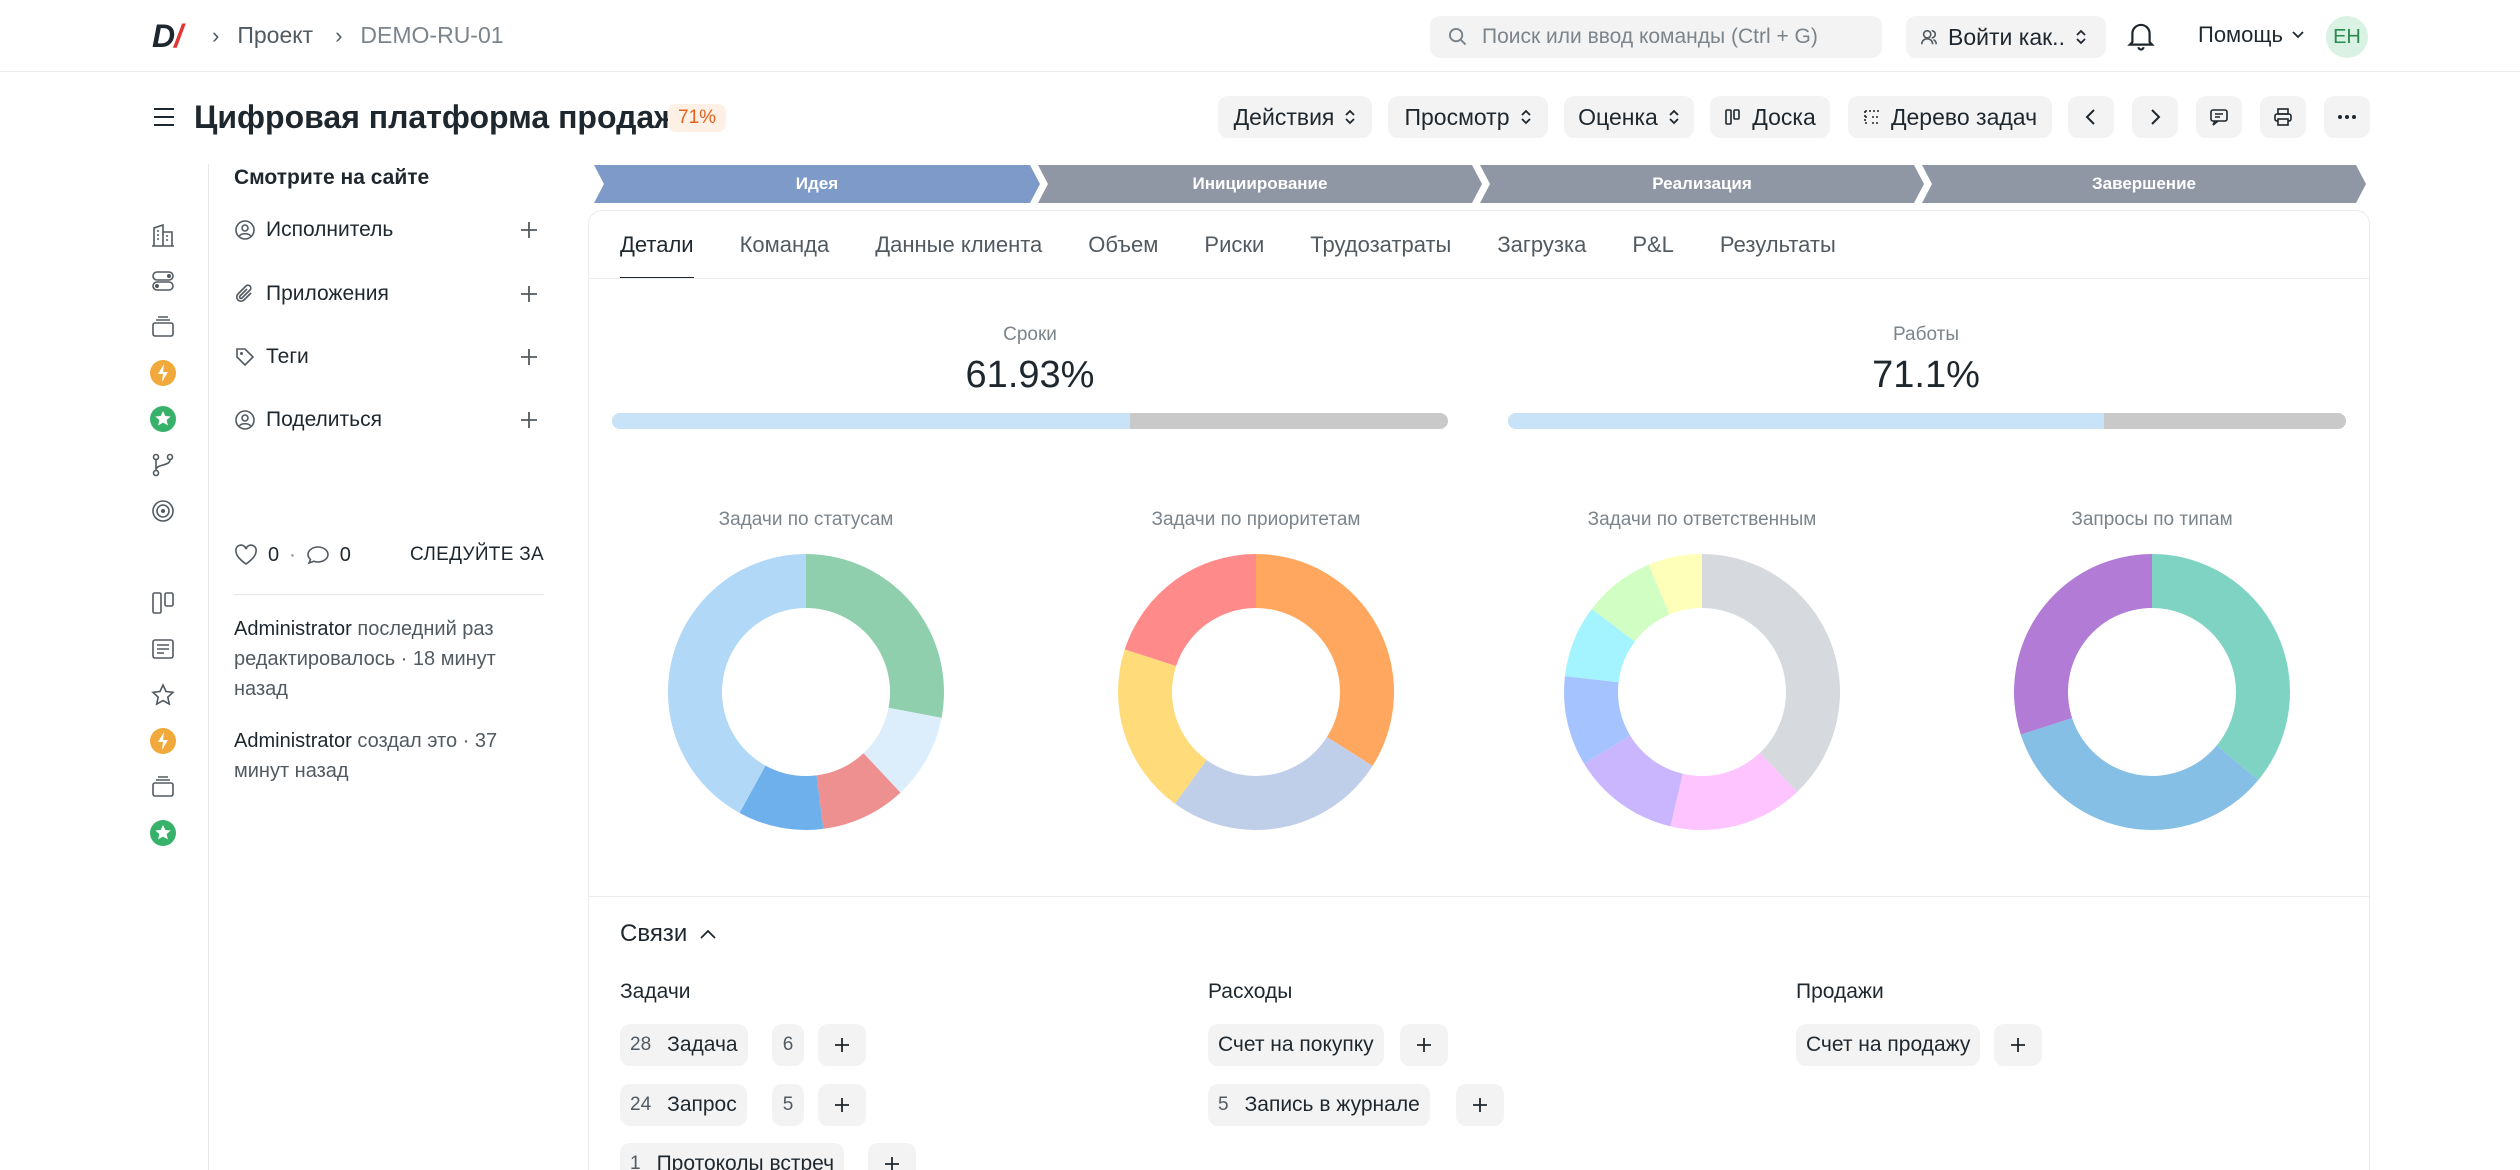 The image size is (2520, 1170). I want to click on help-menu-button: Помощь, so click(2251, 35).